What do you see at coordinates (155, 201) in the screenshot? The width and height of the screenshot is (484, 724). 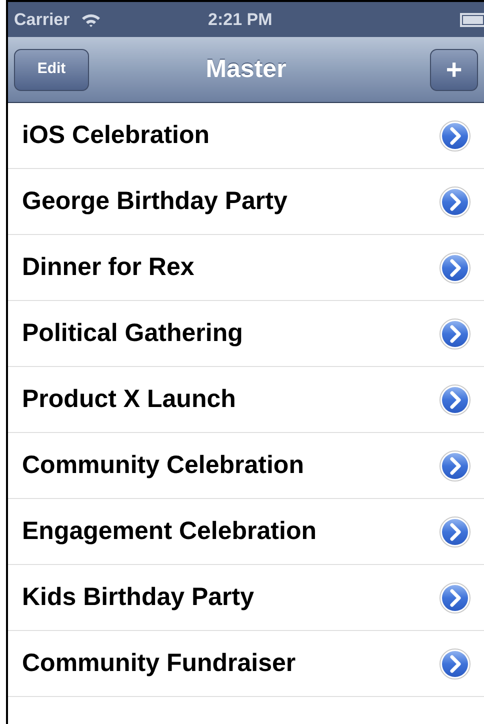 I see `row-title: George Birthday Party` at bounding box center [155, 201].